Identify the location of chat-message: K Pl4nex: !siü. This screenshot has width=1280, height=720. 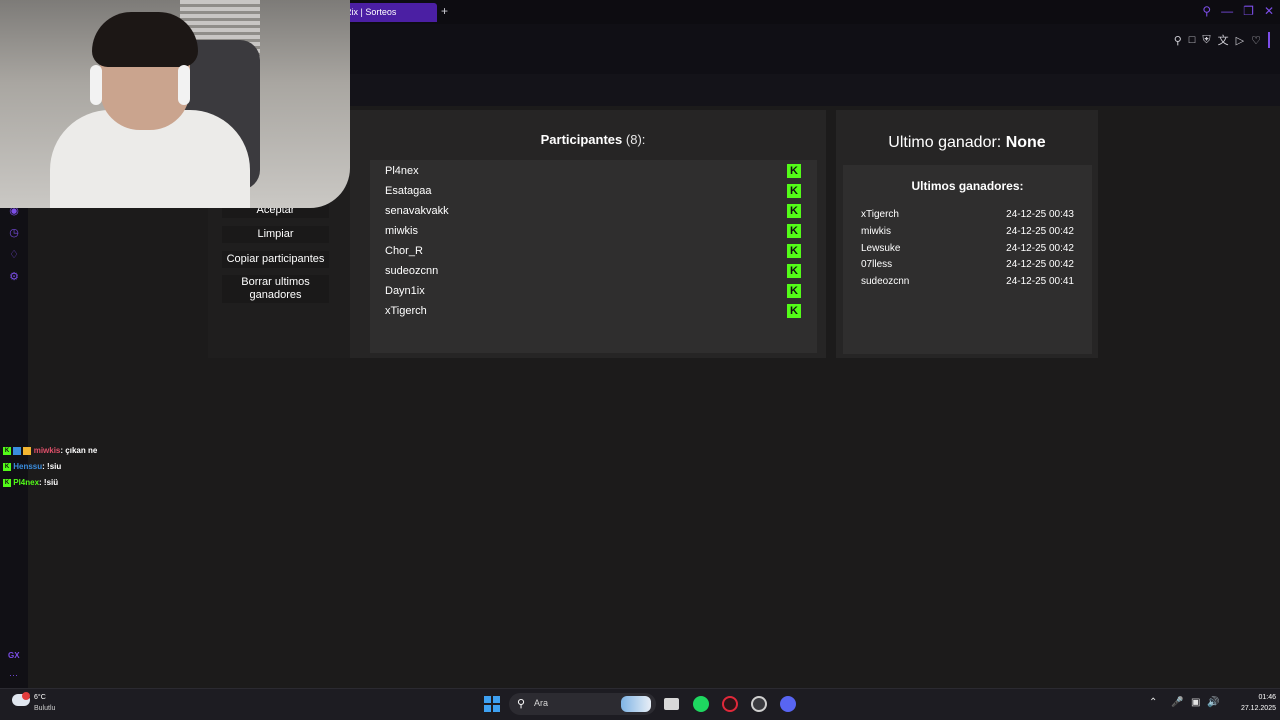
(30, 483).